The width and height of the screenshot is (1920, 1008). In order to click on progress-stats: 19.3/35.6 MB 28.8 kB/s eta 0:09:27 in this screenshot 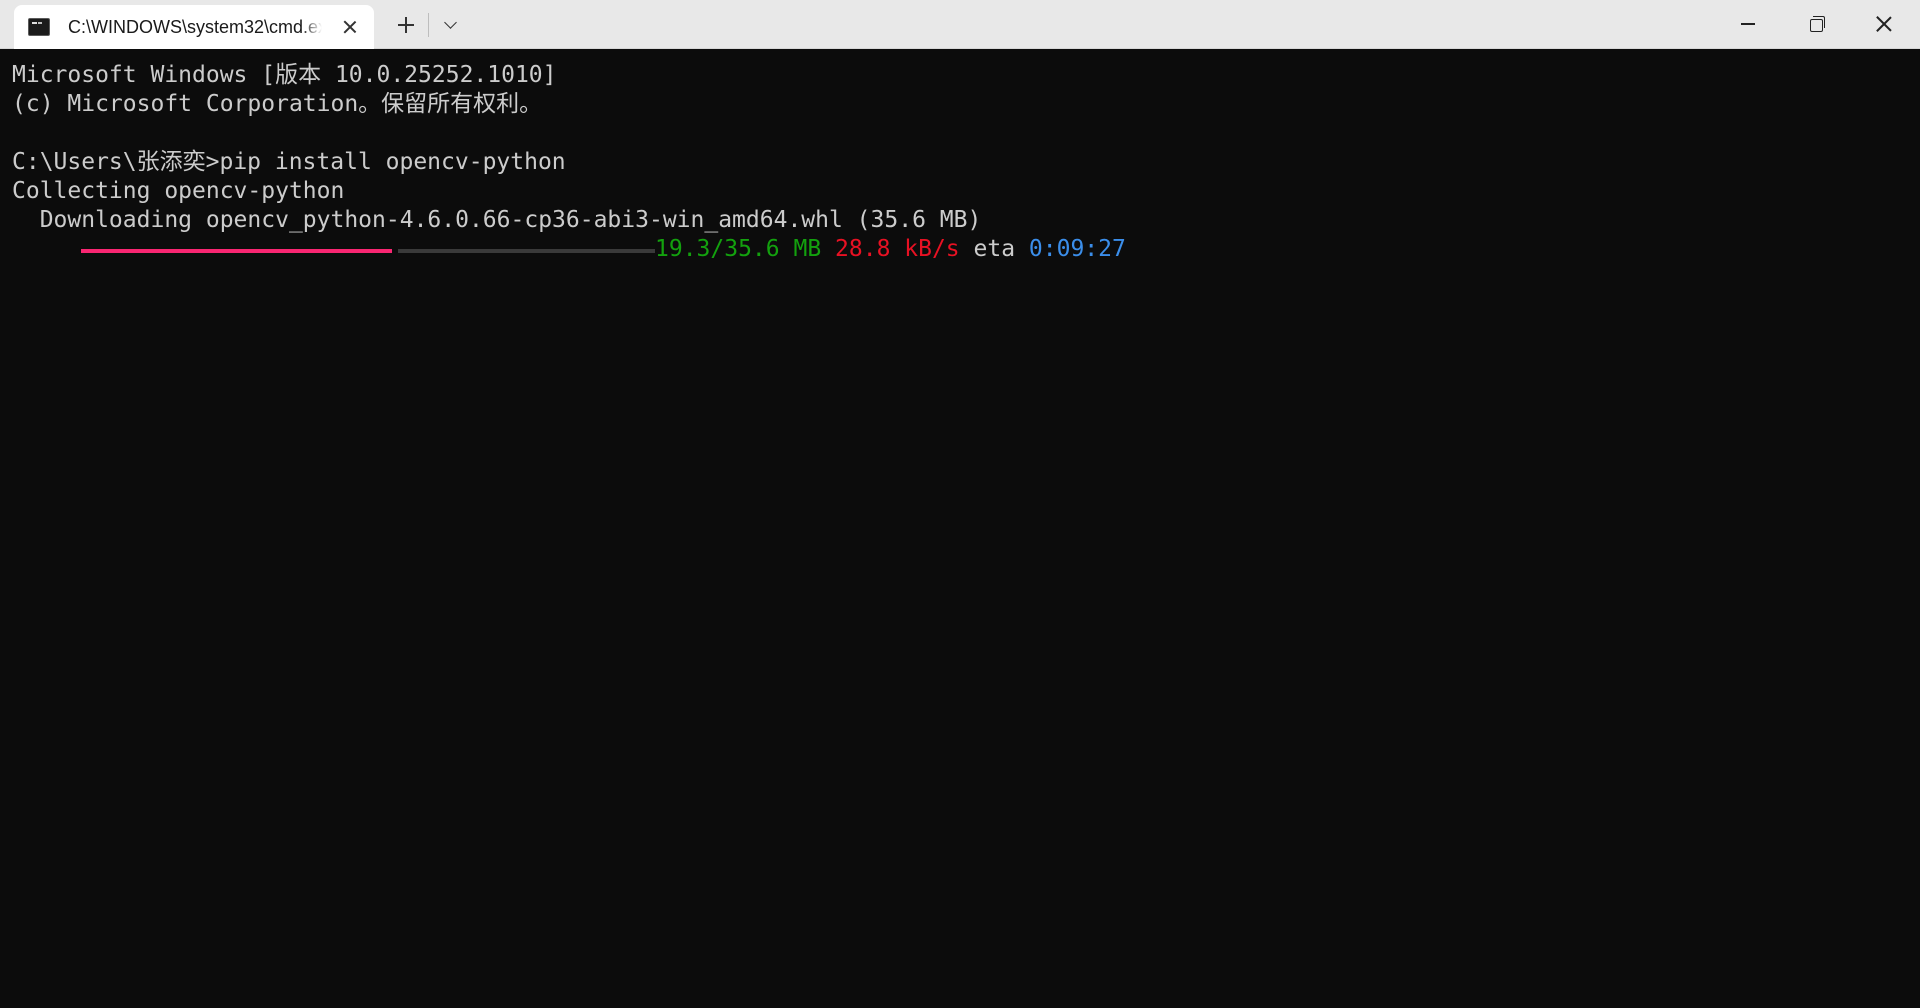, I will do `click(890, 249)`.